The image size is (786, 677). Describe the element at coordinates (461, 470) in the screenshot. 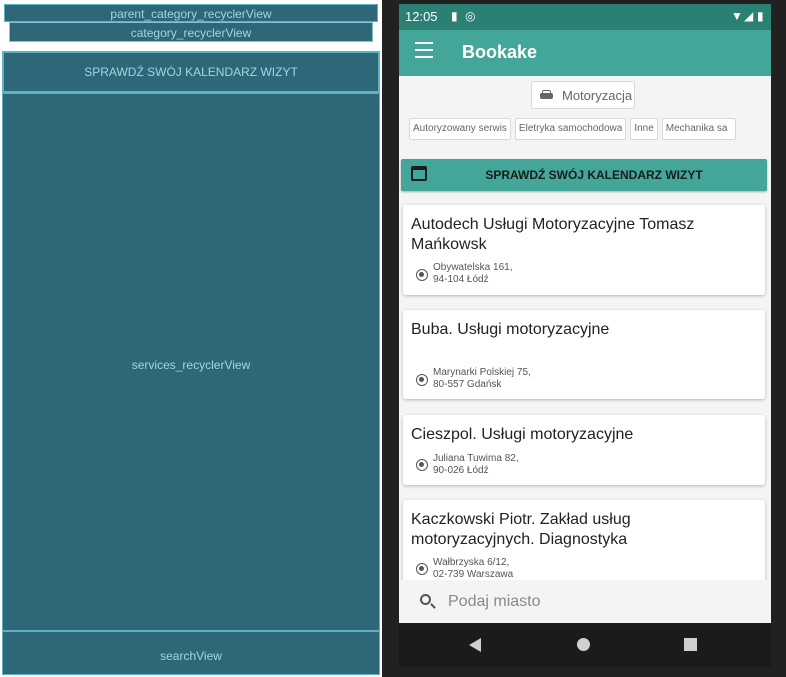

I see `address-line-2: 90-026 Łódź` at that location.